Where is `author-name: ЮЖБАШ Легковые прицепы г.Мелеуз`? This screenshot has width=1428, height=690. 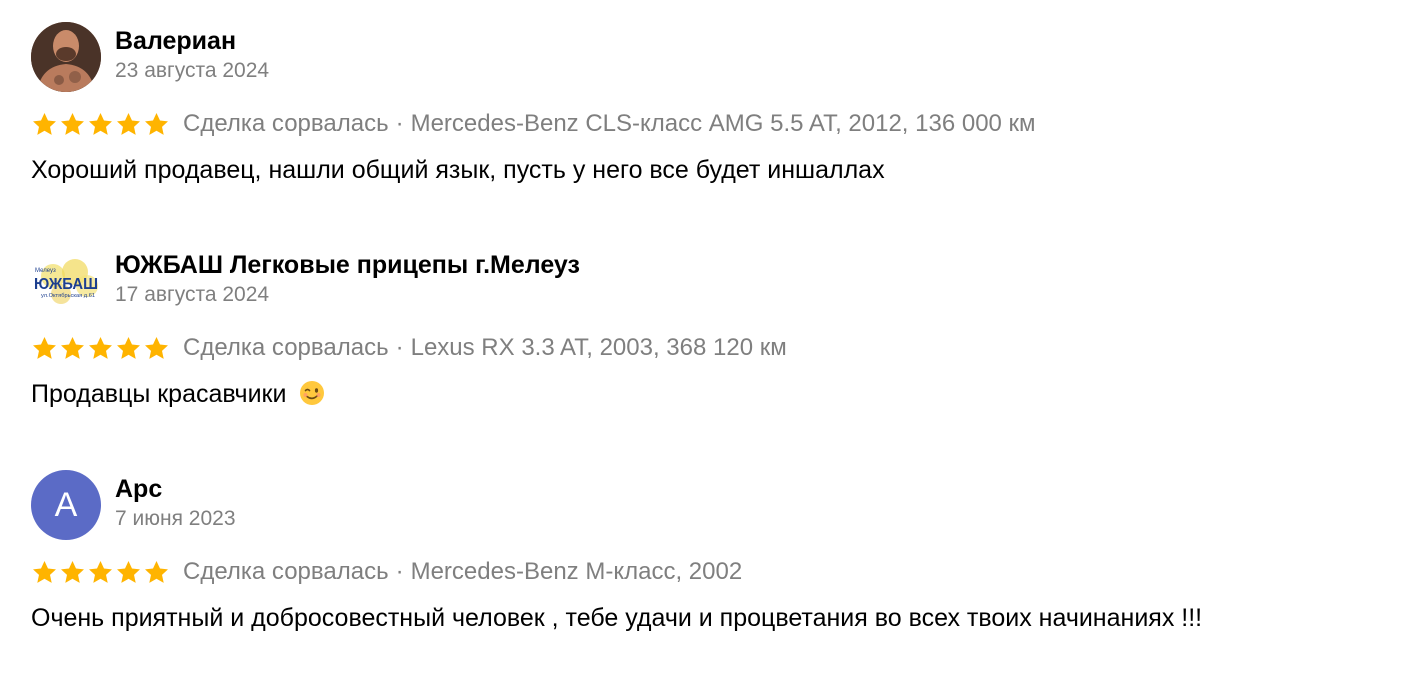
author-name: ЮЖБАШ Легковые прицепы г.Мелеуз is located at coordinates (347, 265).